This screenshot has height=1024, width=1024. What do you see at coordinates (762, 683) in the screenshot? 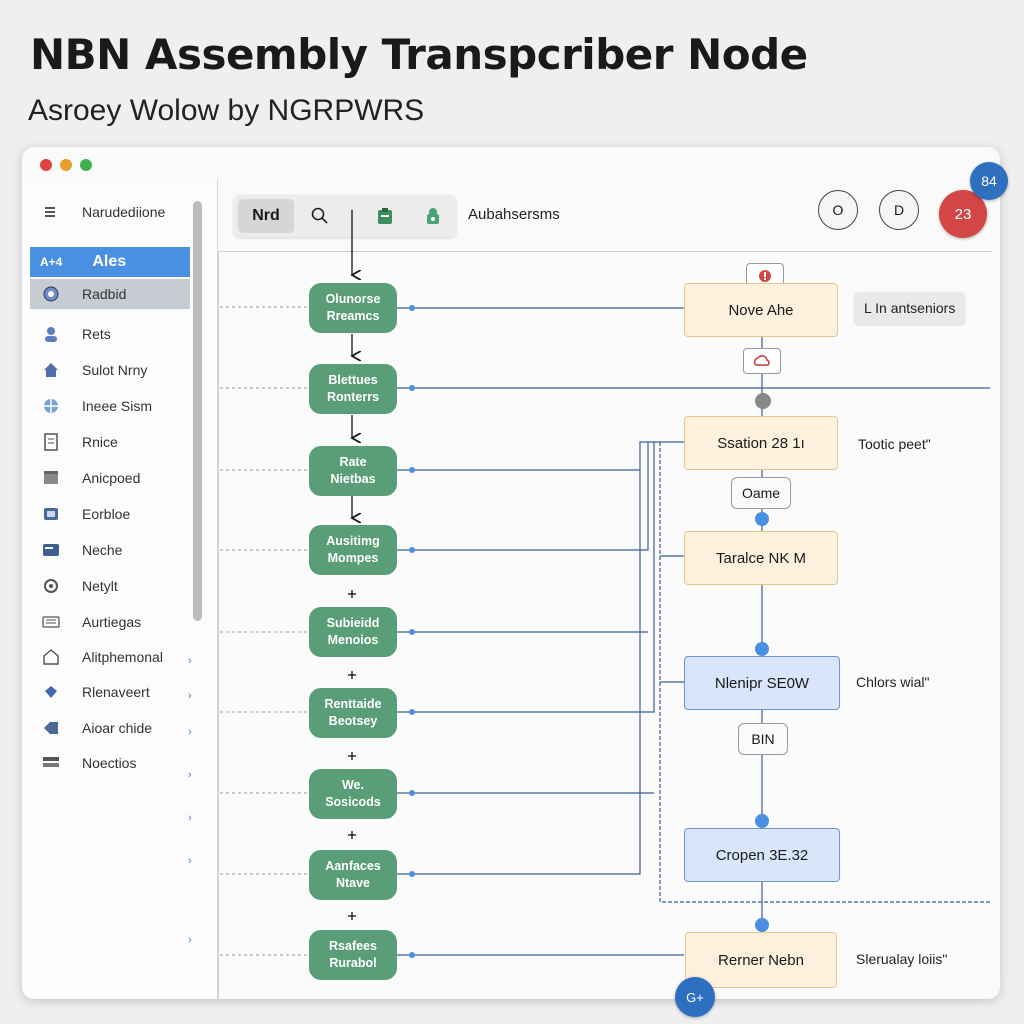
I see `process-node: Nlenipr SE0W` at bounding box center [762, 683].